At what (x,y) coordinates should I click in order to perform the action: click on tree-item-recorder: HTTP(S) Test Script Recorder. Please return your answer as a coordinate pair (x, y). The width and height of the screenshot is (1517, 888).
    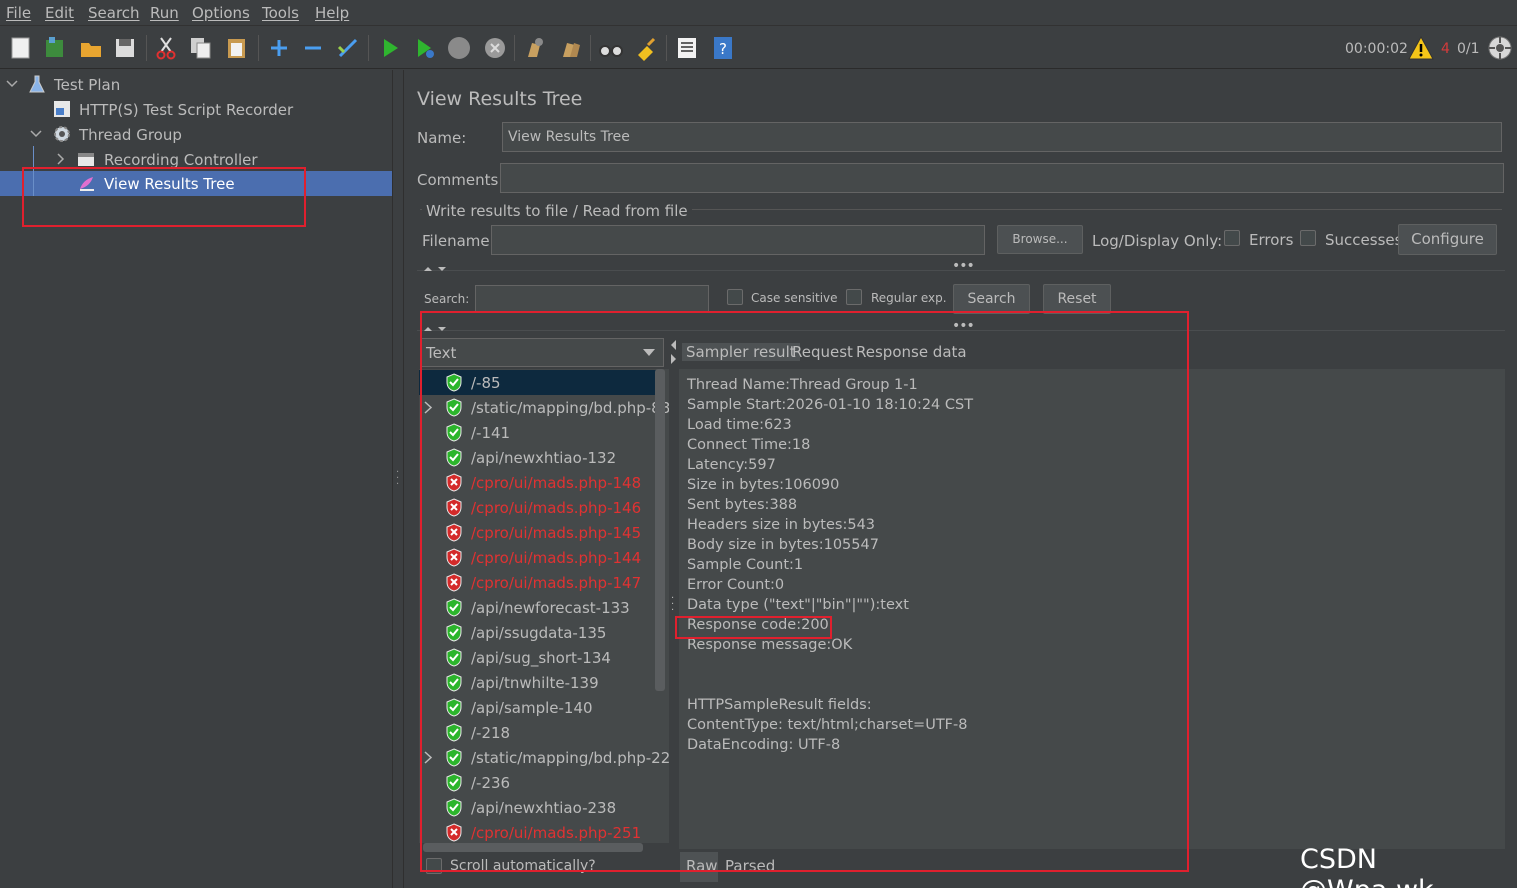
    Looking at the image, I should click on (196, 109).